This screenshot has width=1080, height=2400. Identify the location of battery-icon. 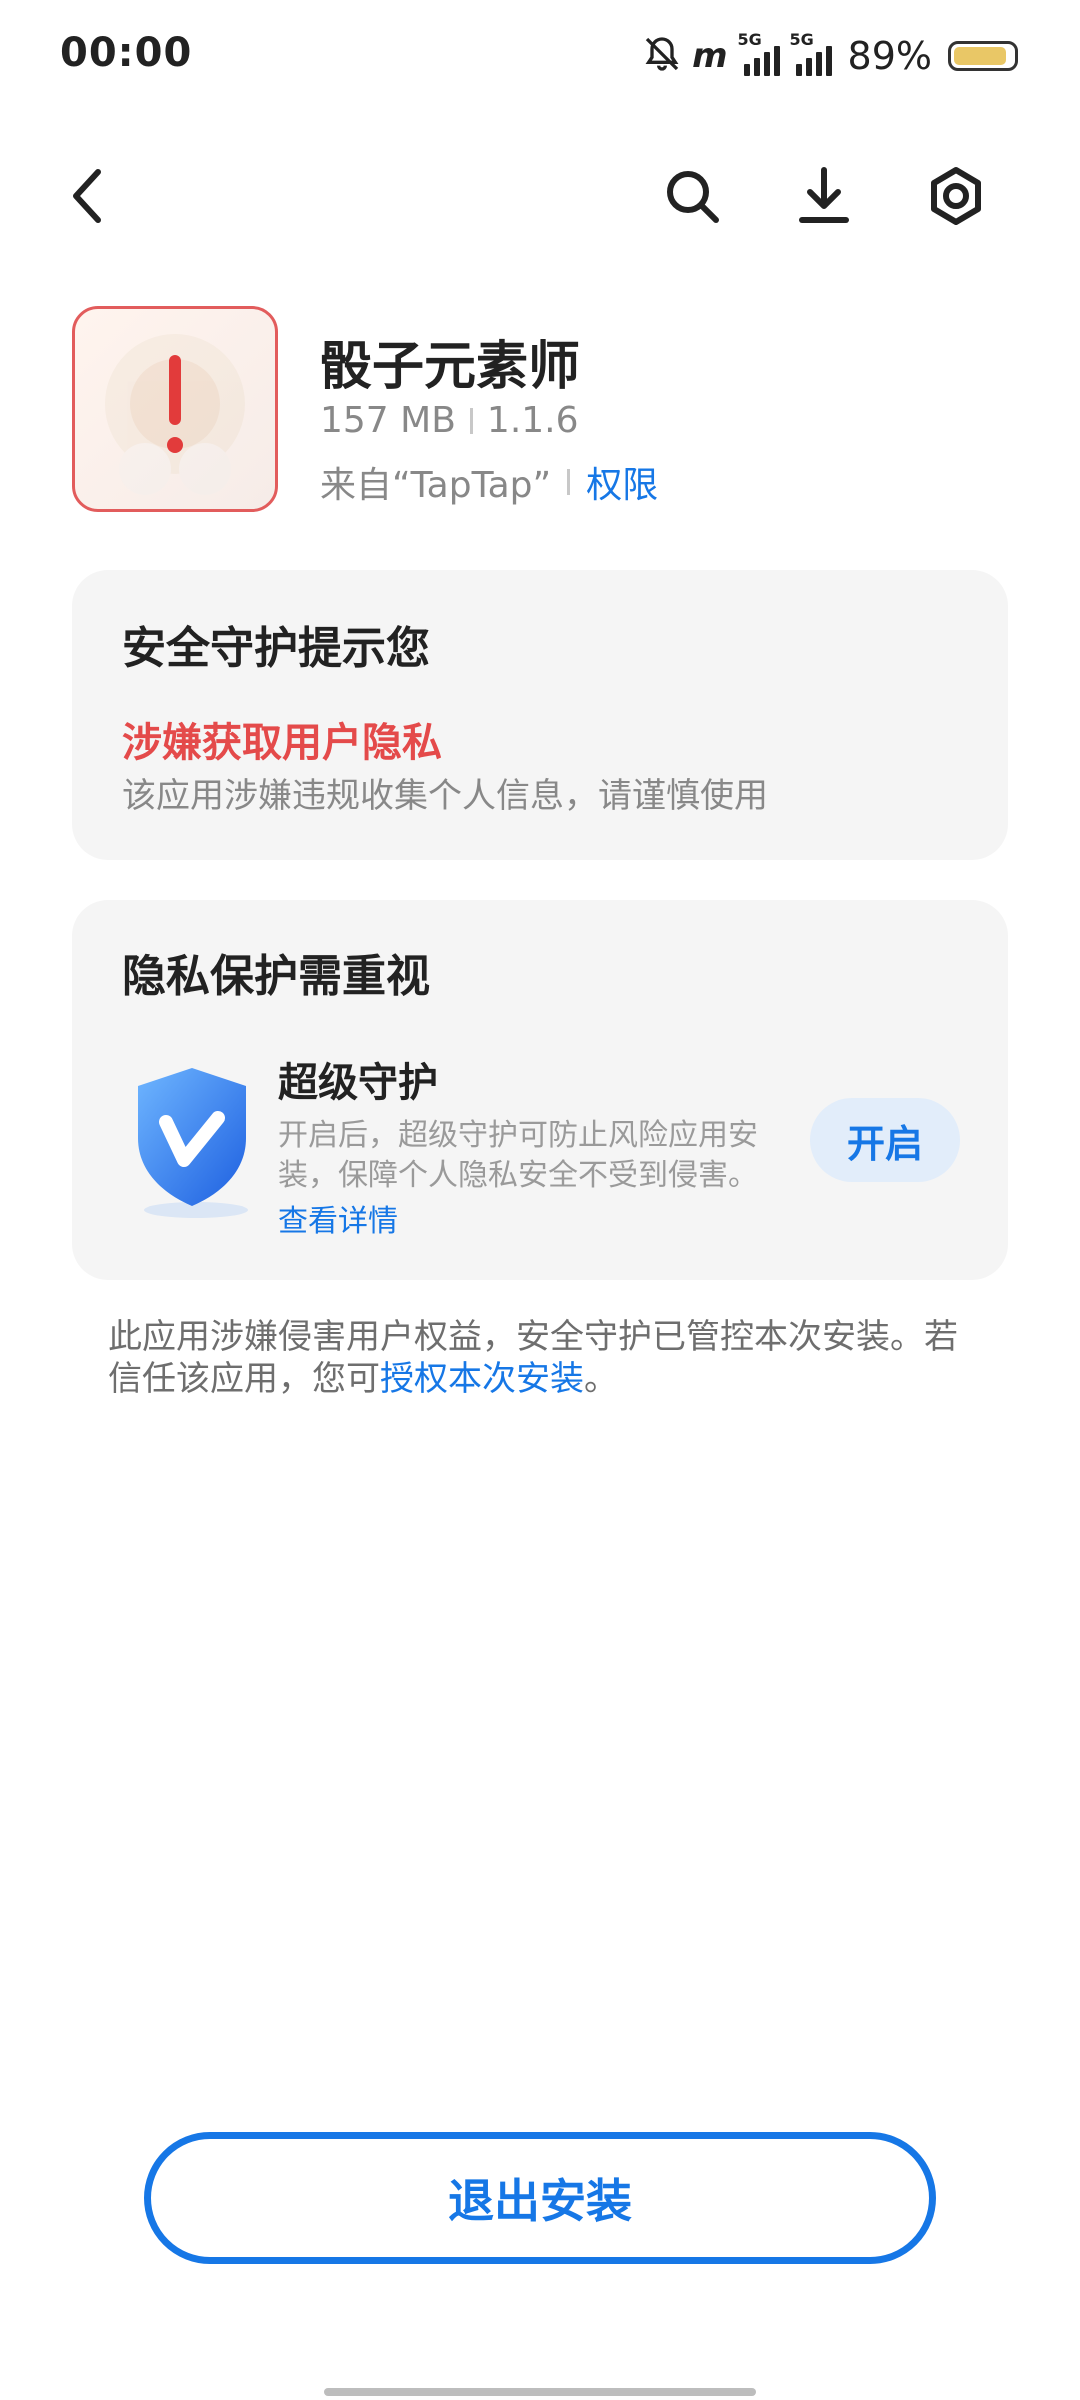
(983, 56).